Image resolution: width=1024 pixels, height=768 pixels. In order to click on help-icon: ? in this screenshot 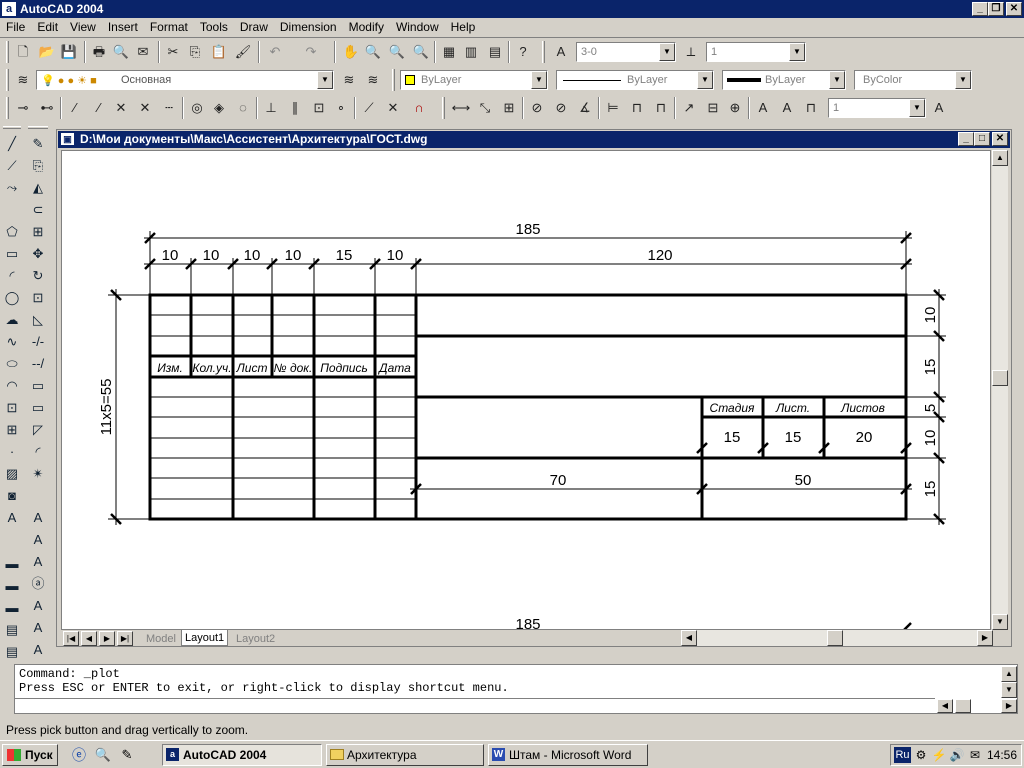, I will do `click(523, 52)`.